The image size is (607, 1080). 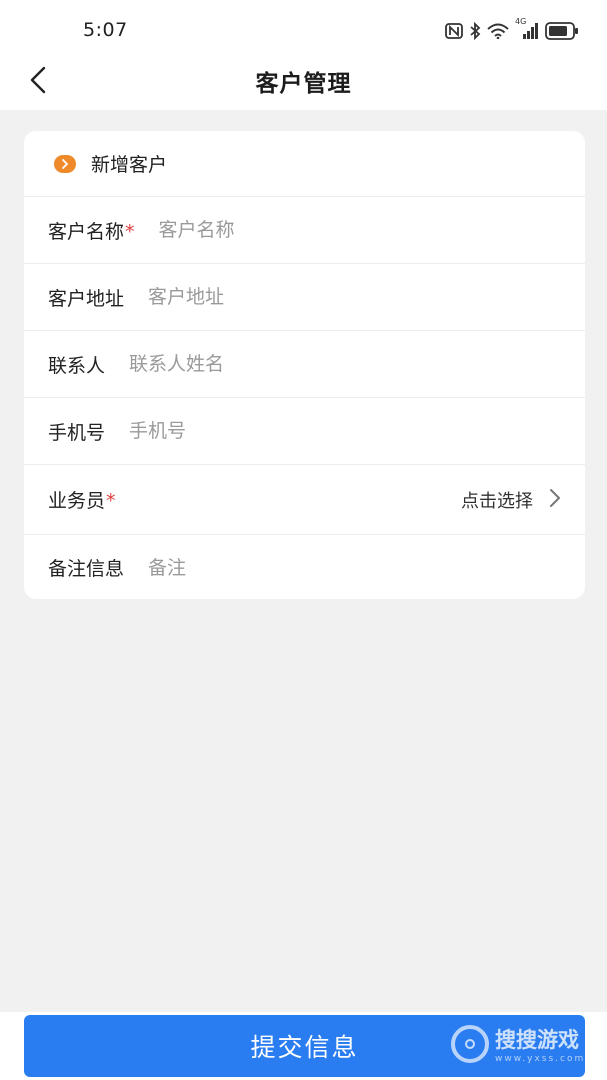 I want to click on field-customer-name: 客户名称*, so click(x=304, y=230).